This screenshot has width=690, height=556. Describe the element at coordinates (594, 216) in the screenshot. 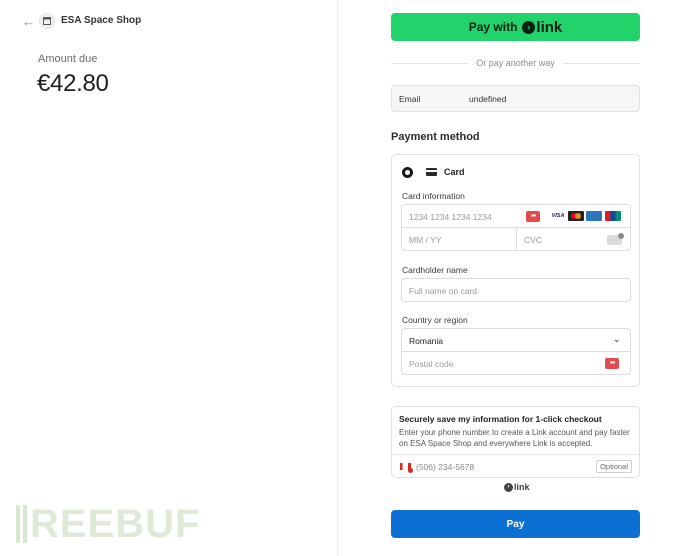

I see `amex-icon` at that location.